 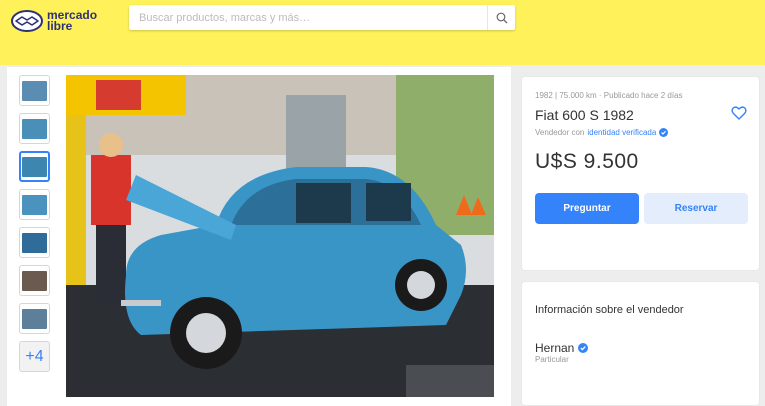 I want to click on mercadolibre-logo: mercado libre, so click(x=56, y=21).